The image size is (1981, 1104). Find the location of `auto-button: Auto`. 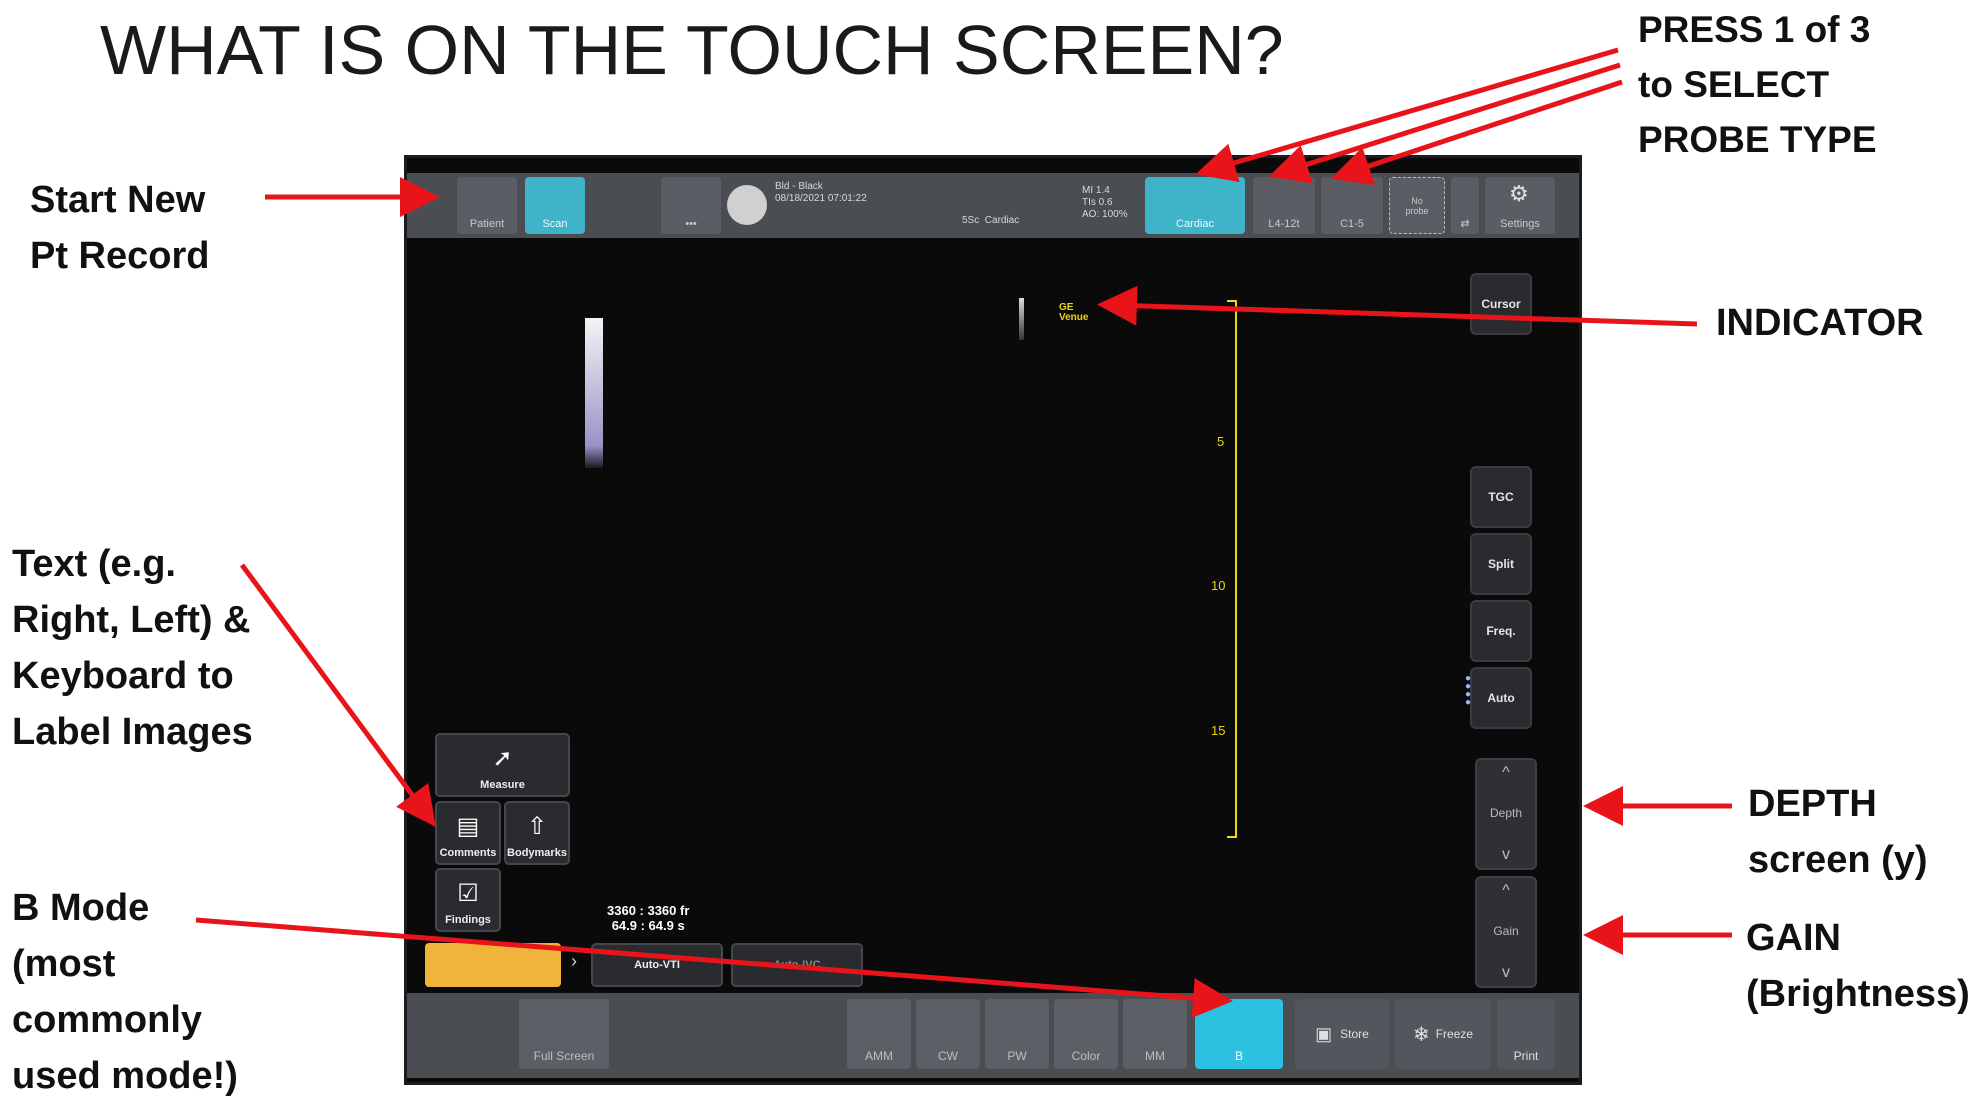

auto-button: Auto is located at coordinates (1501, 698).